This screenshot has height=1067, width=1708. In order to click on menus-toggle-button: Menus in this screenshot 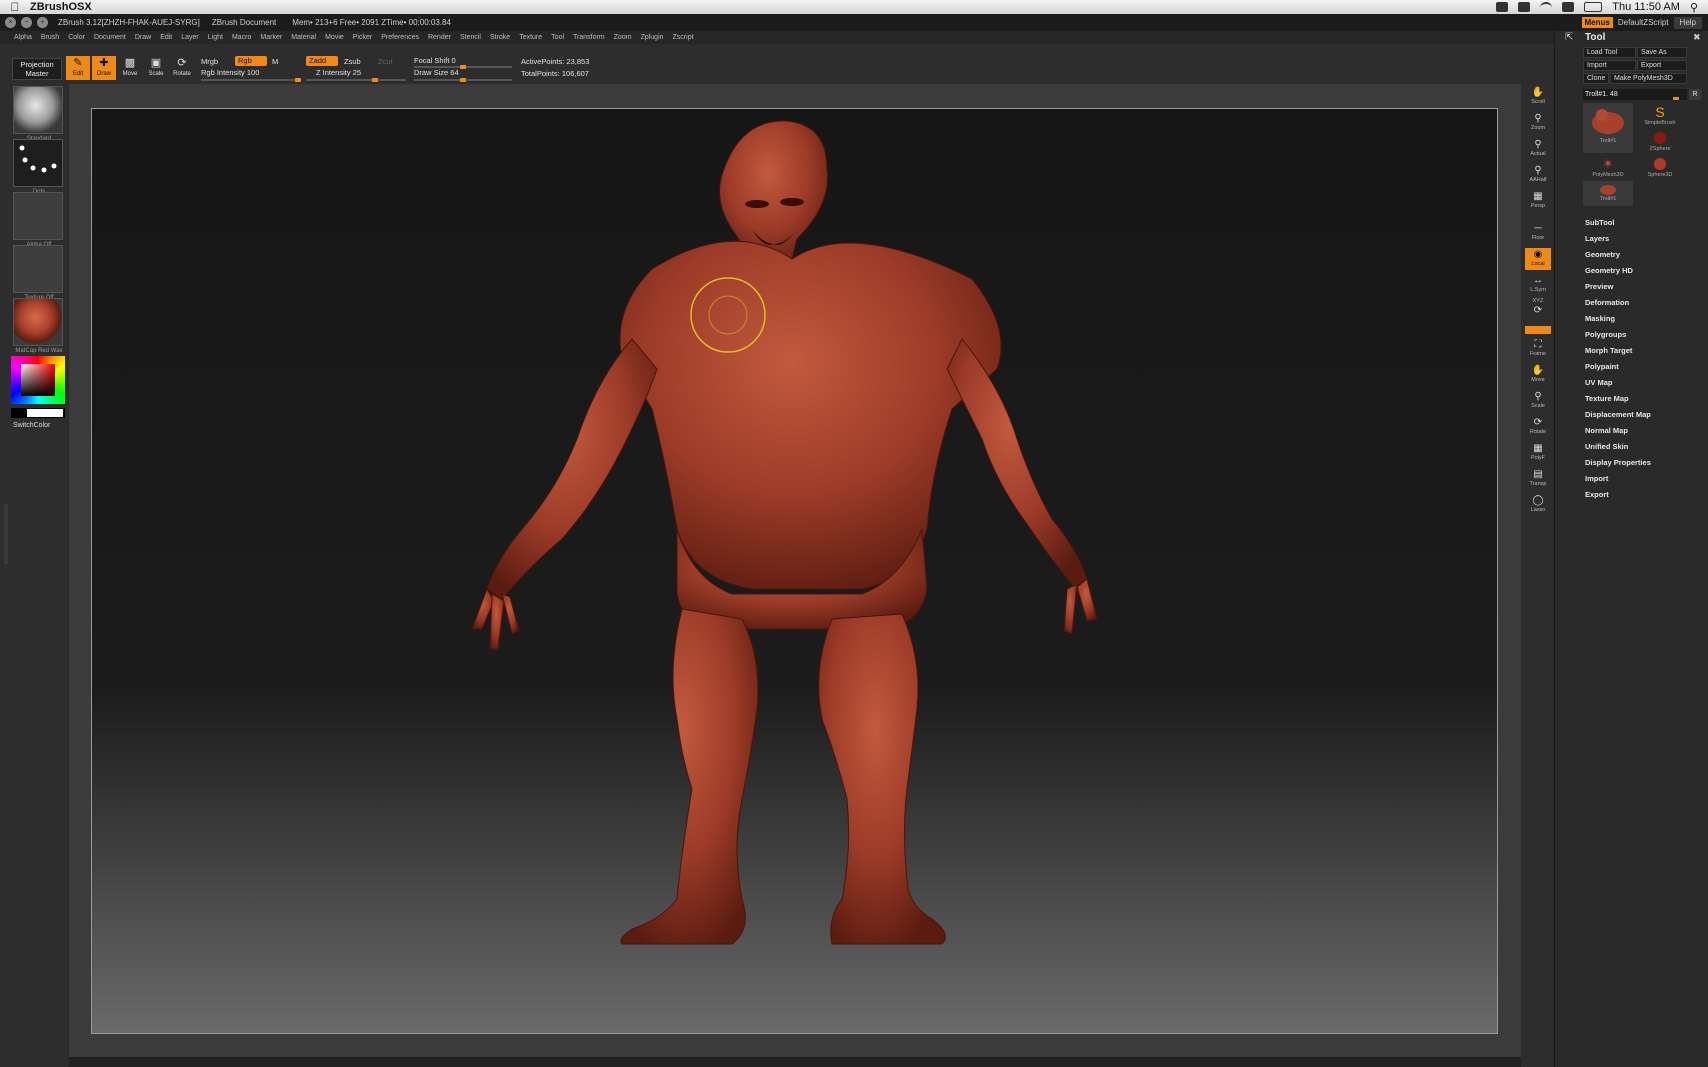, I will do `click(1597, 22)`.